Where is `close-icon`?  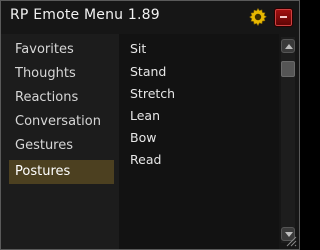 close-icon is located at coordinates (283, 17).